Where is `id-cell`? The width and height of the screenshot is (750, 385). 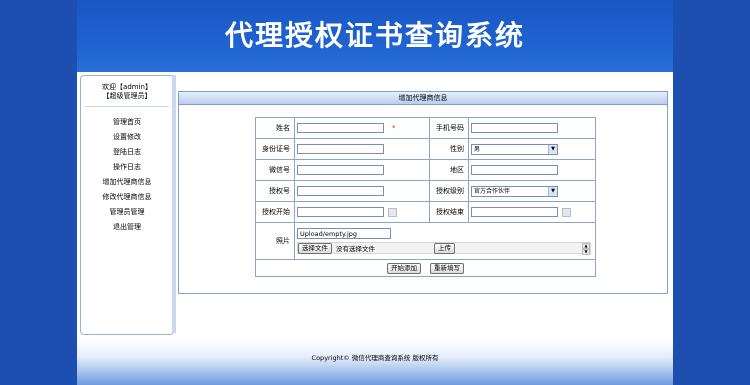
id-cell is located at coordinates (362, 149).